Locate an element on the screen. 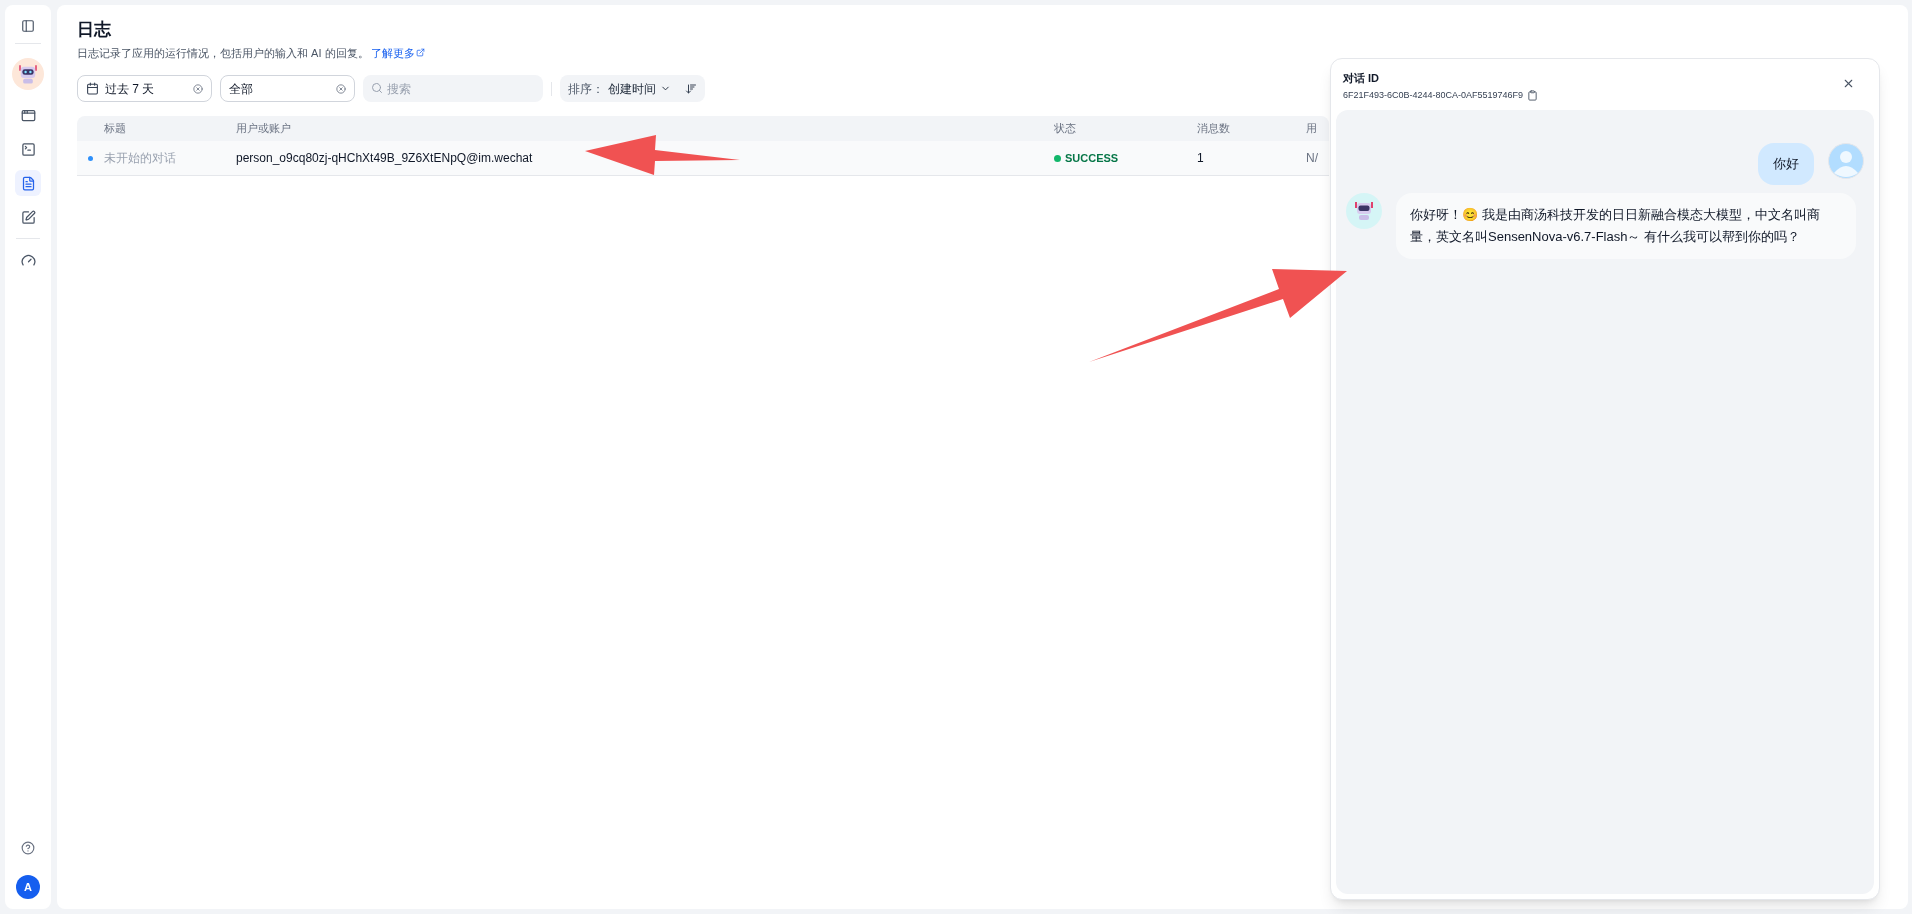 The width and height of the screenshot is (1912, 914). user-avatar-icon is located at coordinates (1846, 161).